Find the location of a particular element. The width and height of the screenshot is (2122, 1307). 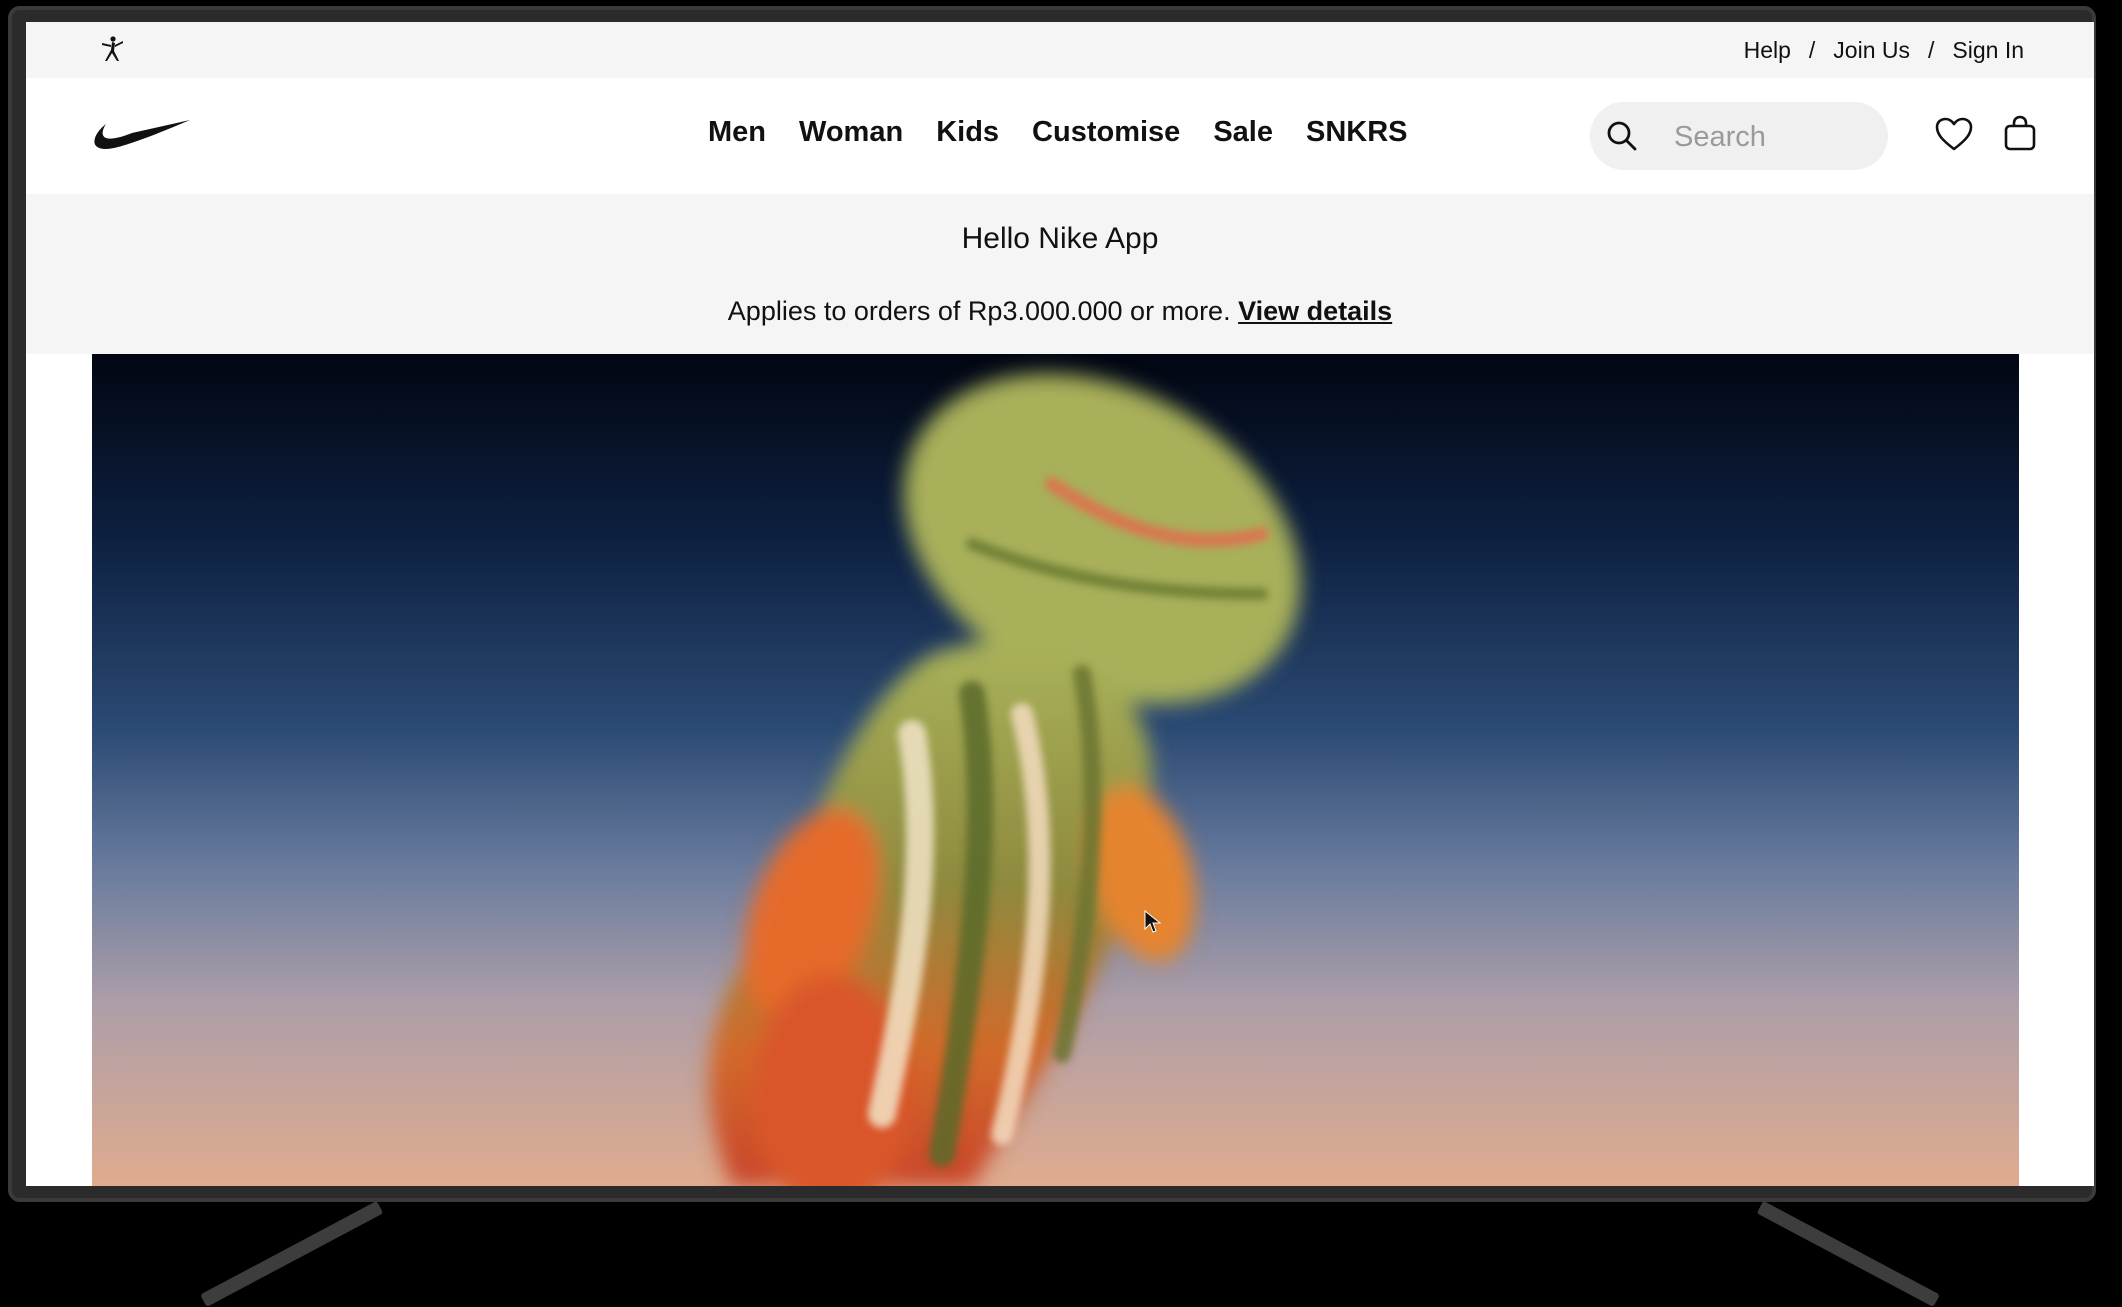

main-nav: Men Woman Kids Customise Sale SNKRS is located at coordinates (1060, 136).